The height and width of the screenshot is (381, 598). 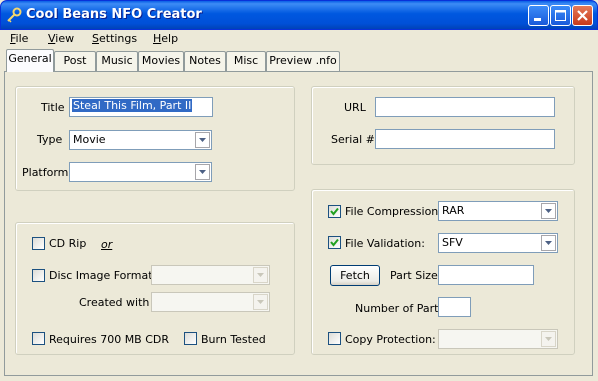 What do you see at coordinates (538, 15) in the screenshot?
I see `minimize-button` at bounding box center [538, 15].